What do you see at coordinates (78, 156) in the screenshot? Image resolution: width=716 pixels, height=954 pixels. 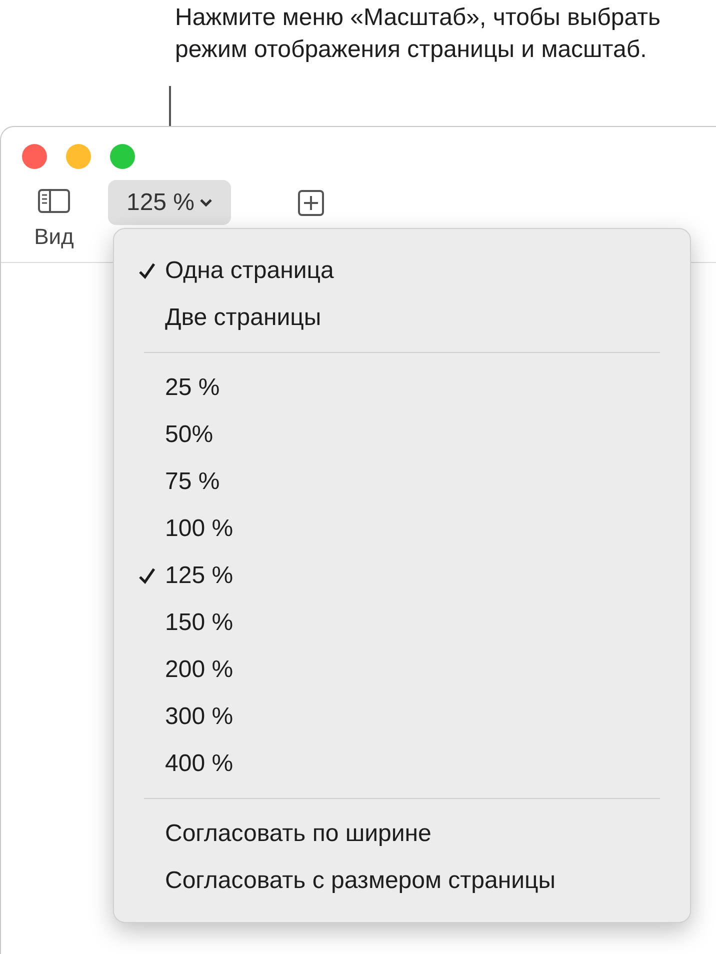 I see `minimize-button` at bounding box center [78, 156].